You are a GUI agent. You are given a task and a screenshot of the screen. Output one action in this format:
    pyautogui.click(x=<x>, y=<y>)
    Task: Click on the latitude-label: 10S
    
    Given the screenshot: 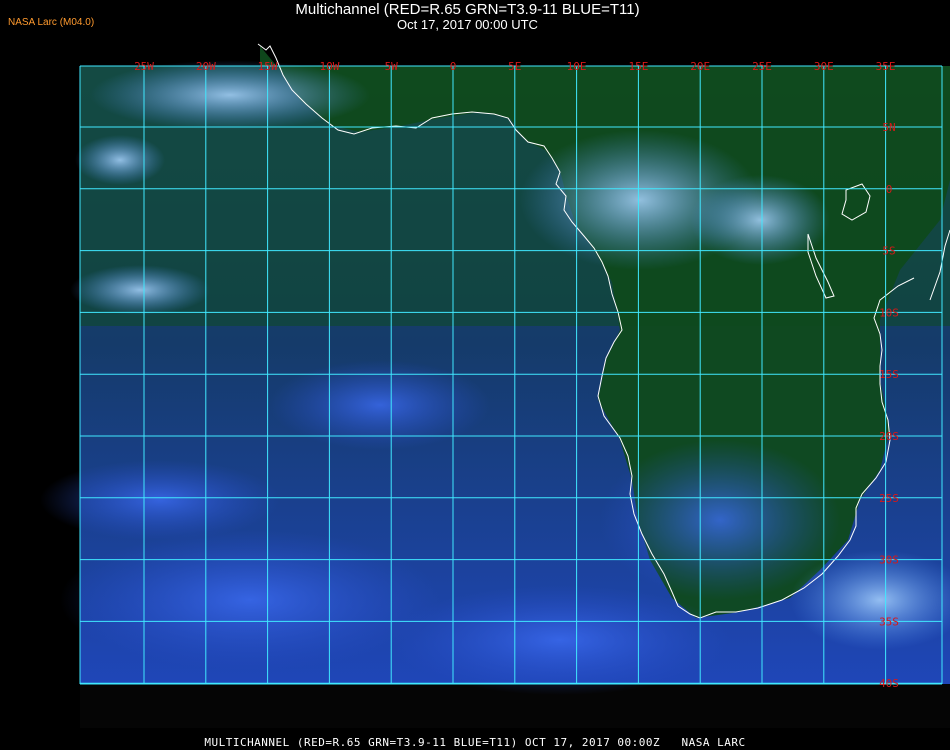 What is the action you would take?
    pyautogui.click(x=889, y=312)
    